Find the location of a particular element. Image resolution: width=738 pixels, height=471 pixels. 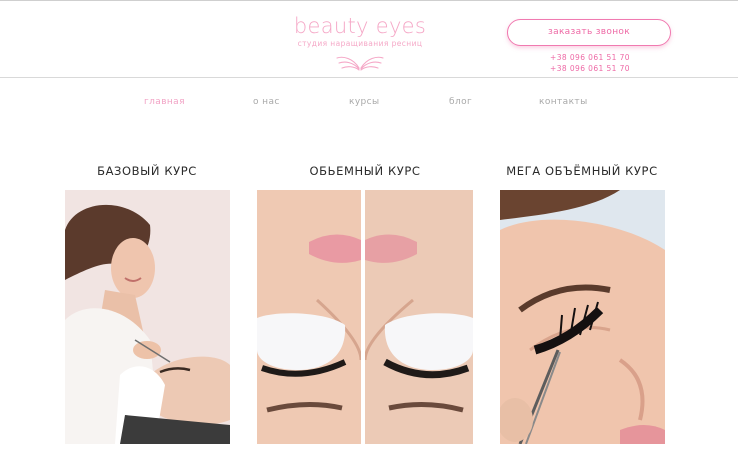

nav-item-blog: блог is located at coordinates (460, 102).